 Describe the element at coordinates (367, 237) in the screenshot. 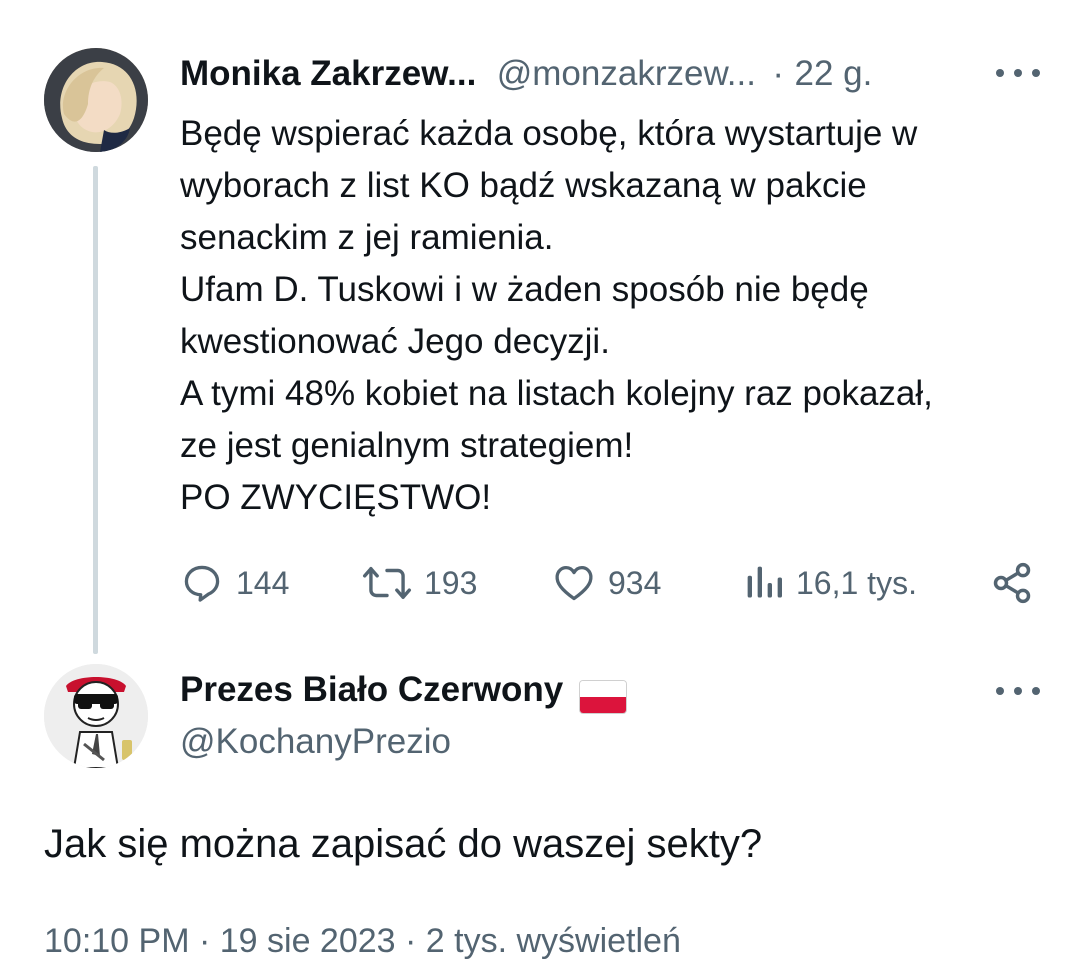

I see `tweet-text-line: senackim z jej ramienia.` at that location.